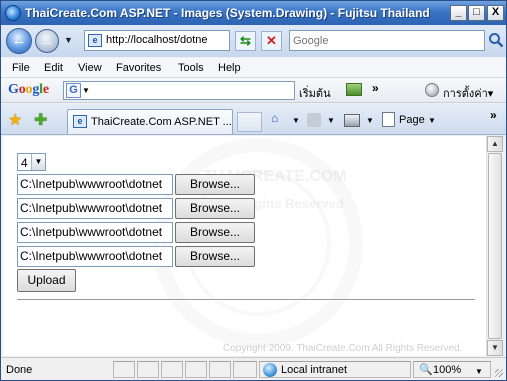  What do you see at coordinates (274, 118) in the screenshot?
I see `home-icon: ⌂` at bounding box center [274, 118].